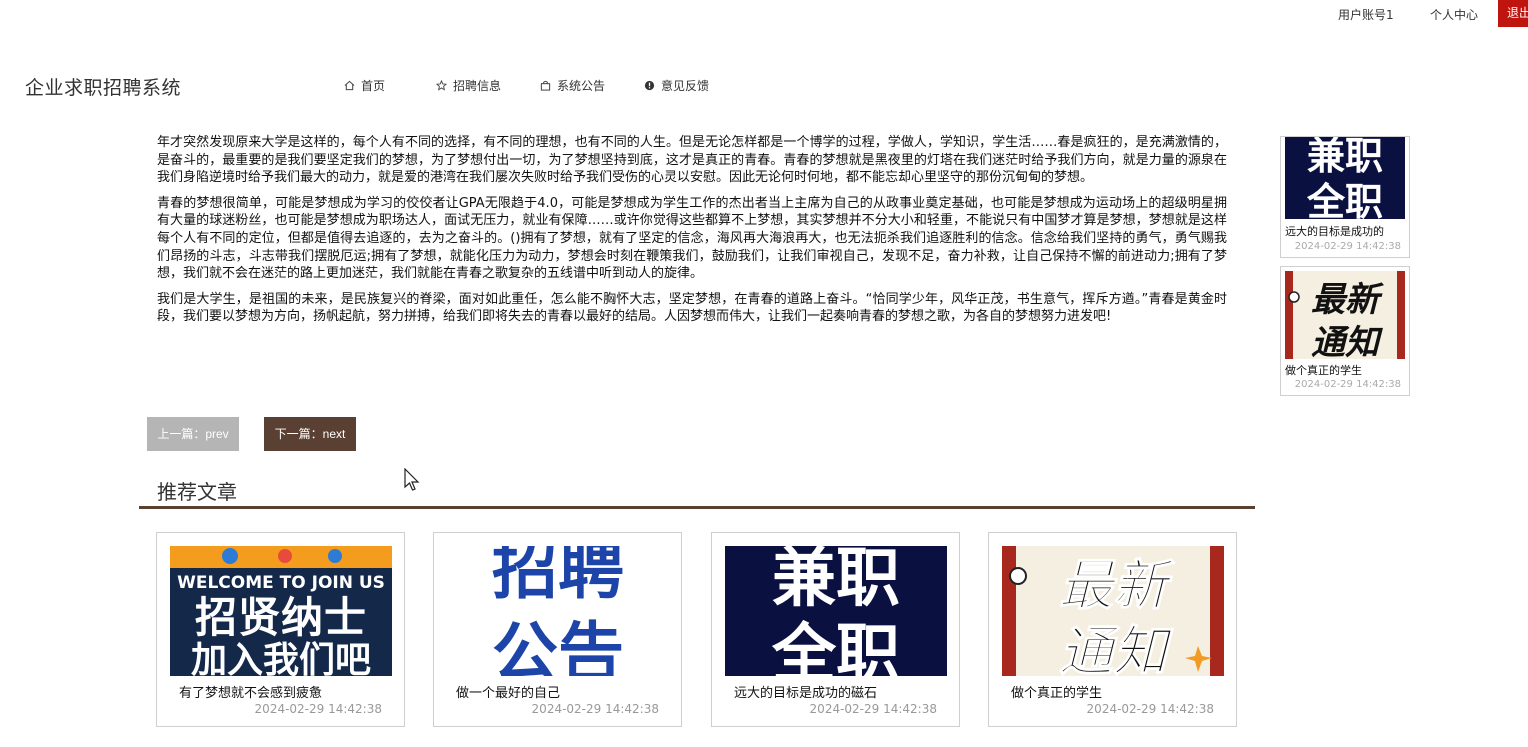 The height and width of the screenshot is (747, 1528). Describe the element at coordinates (412, 479) in the screenshot. I see `mouse-cursor-icon` at that location.